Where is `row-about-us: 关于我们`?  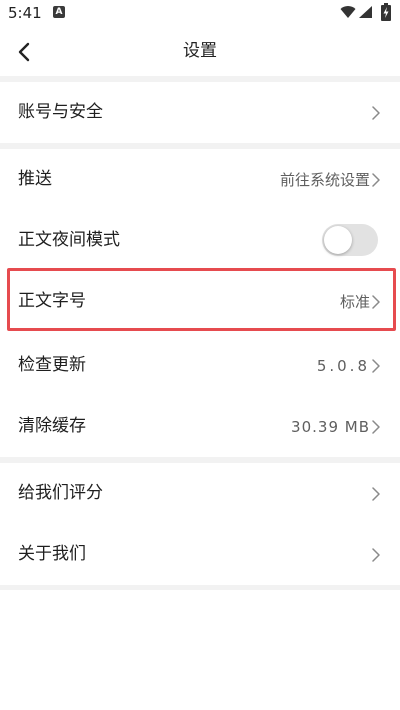
row-about-us: 关于我们 is located at coordinates (200, 554).